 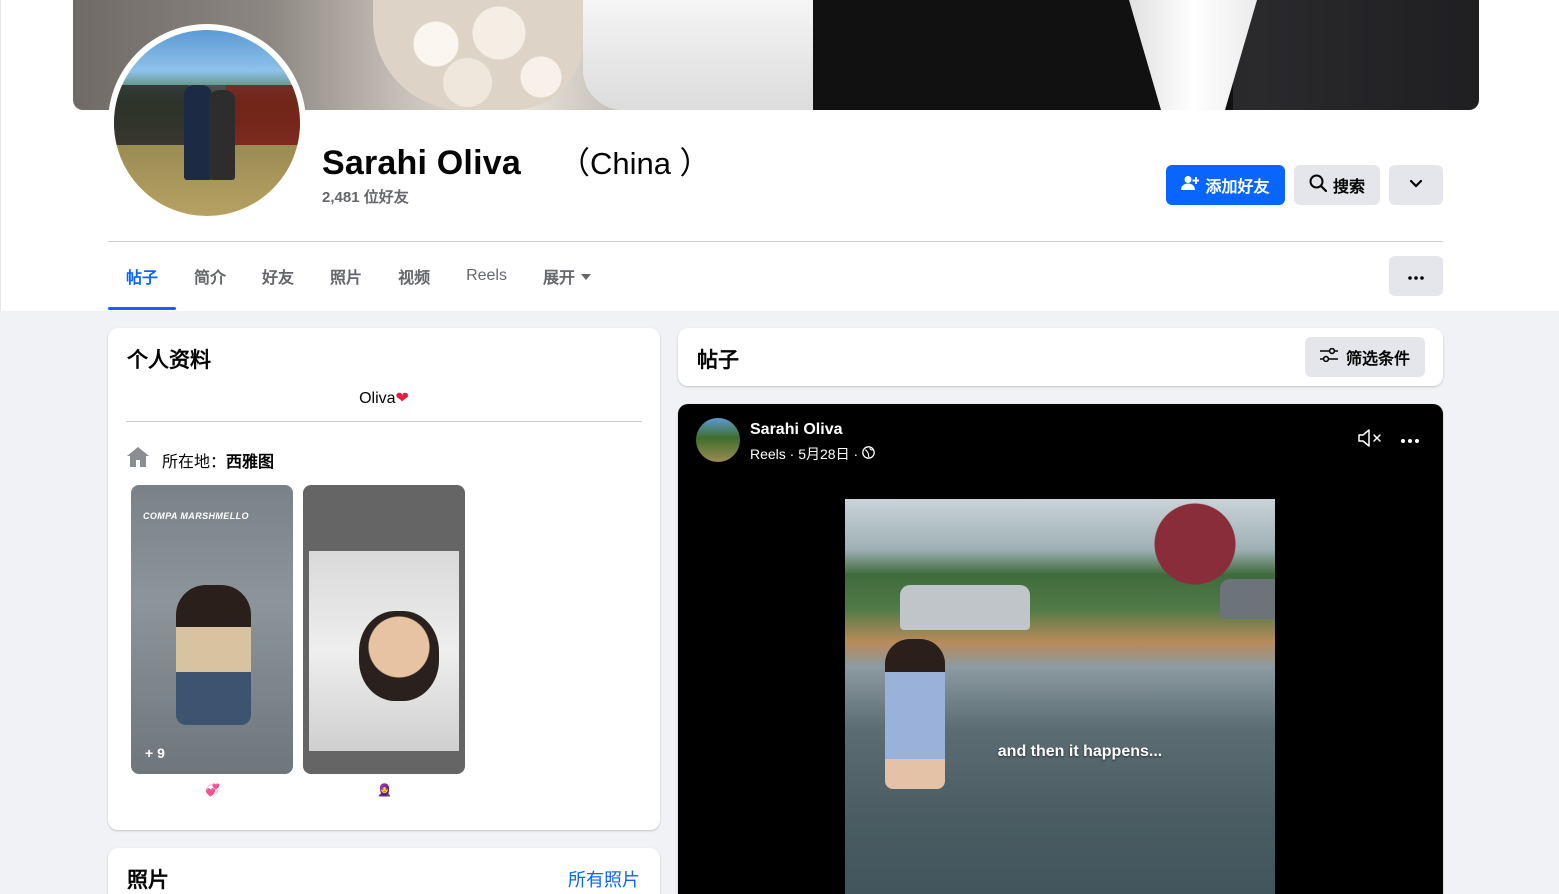 I want to click on more-dots-icon, so click(x=1416, y=276).